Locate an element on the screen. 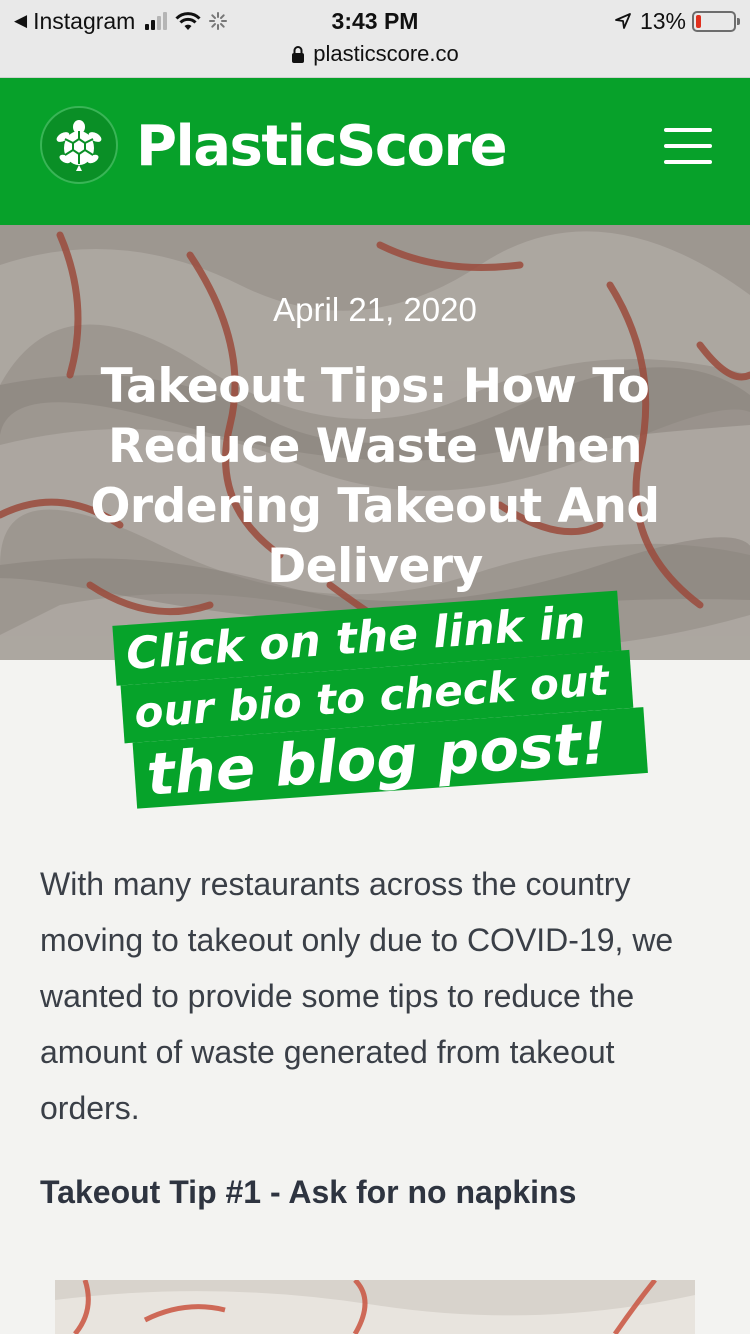 This screenshot has width=750, height=1334. battery-percent: 13% is located at coordinates (662, 20).